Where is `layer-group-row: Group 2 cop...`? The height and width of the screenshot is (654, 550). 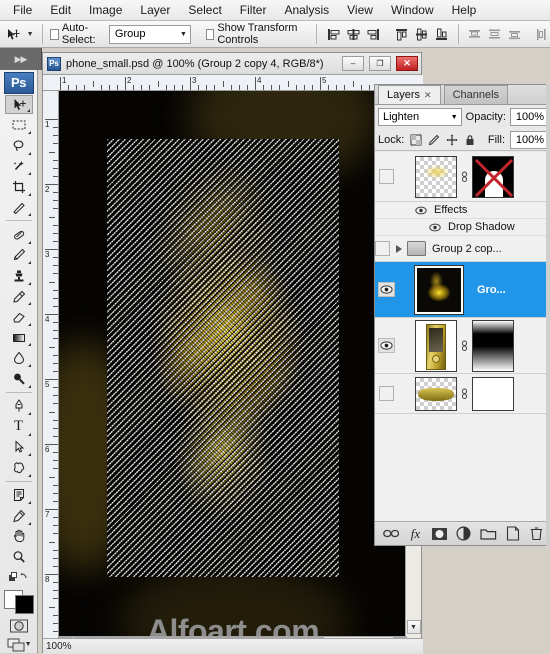 layer-group-row: Group 2 cop... is located at coordinates (462, 249).